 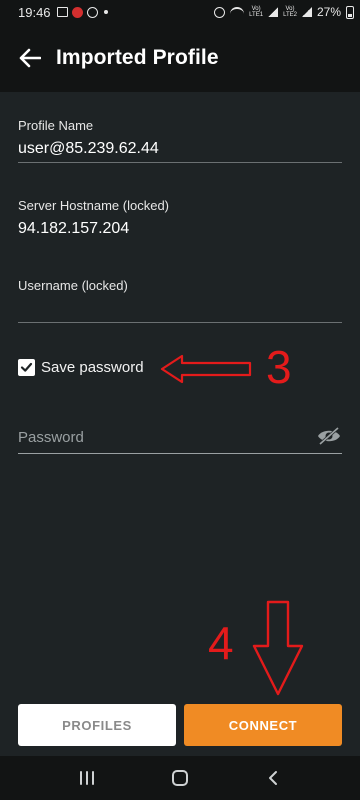 I want to click on status-bar: 19:46 Vo) LTE1 Vo) LTE2 27%, so click(x=180, y=12).